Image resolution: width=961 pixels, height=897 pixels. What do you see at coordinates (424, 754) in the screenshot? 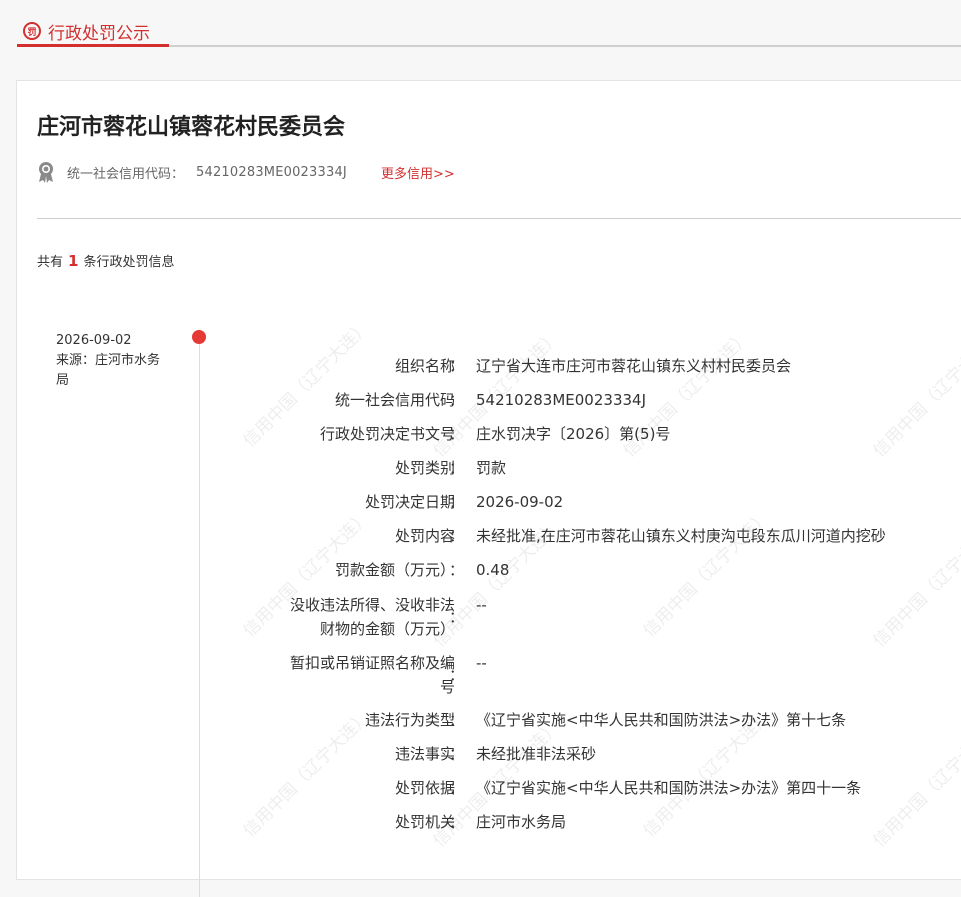
I see `field-label: 违法事实` at bounding box center [424, 754].